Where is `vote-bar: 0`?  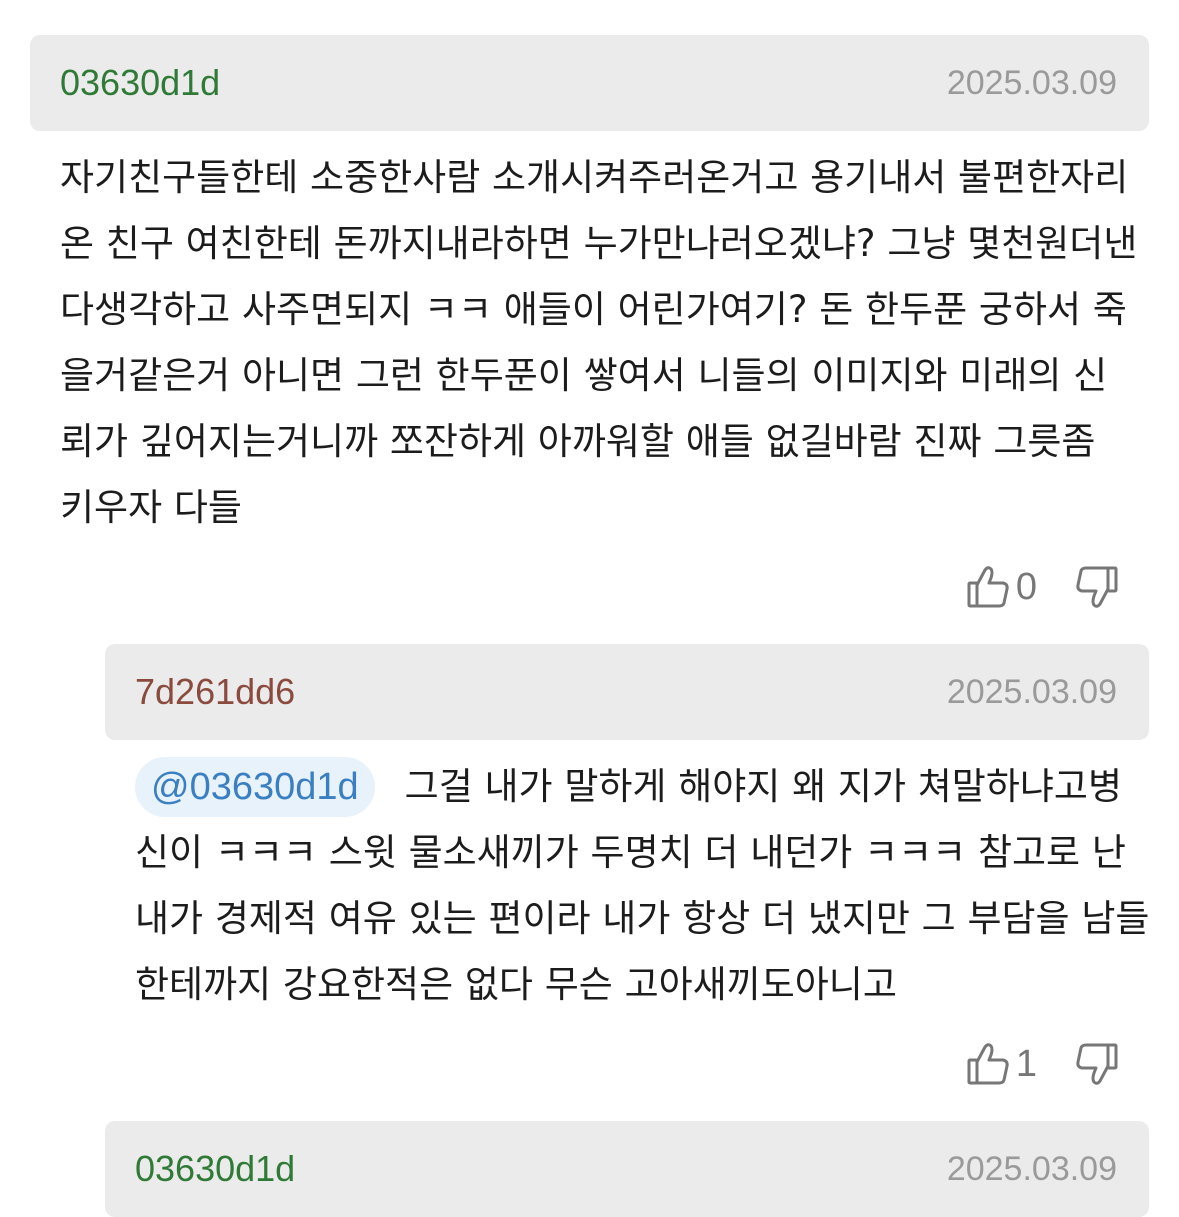
vote-bar: 0 is located at coordinates (1042, 587).